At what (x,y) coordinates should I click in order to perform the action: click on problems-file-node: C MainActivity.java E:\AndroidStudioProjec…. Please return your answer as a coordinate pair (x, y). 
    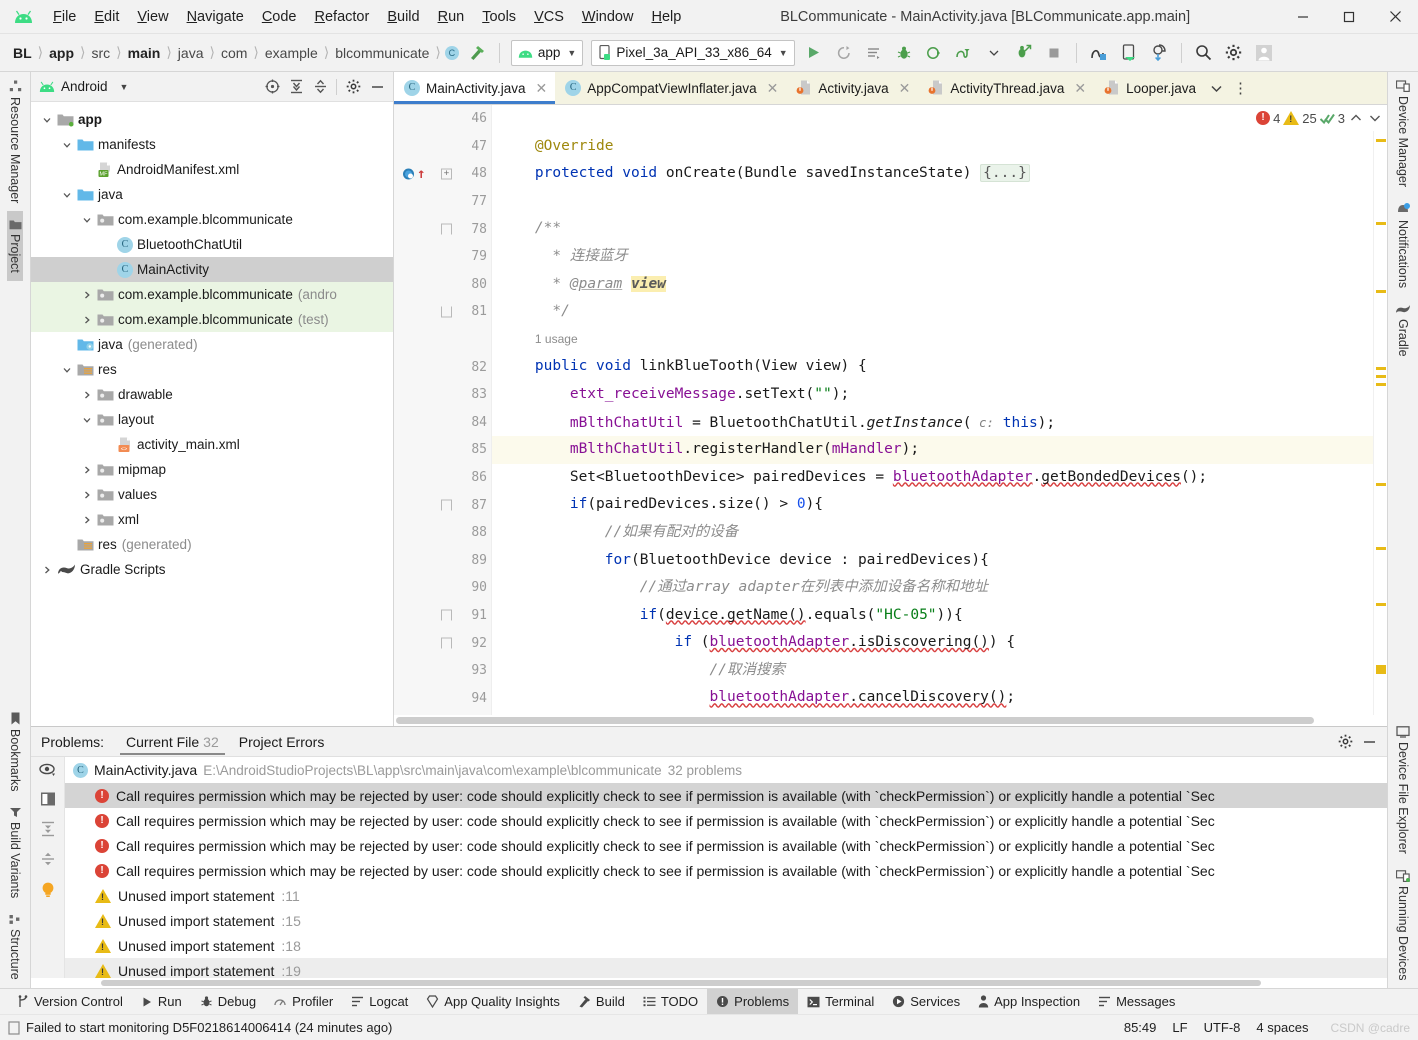
    Looking at the image, I should click on (726, 770).